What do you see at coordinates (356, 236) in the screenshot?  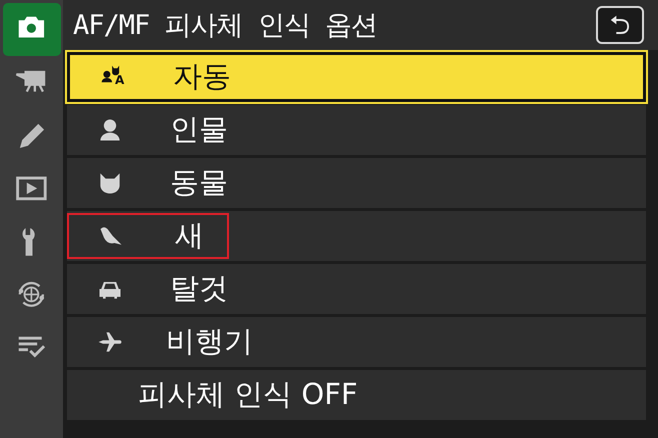 I see `option-row: 새` at bounding box center [356, 236].